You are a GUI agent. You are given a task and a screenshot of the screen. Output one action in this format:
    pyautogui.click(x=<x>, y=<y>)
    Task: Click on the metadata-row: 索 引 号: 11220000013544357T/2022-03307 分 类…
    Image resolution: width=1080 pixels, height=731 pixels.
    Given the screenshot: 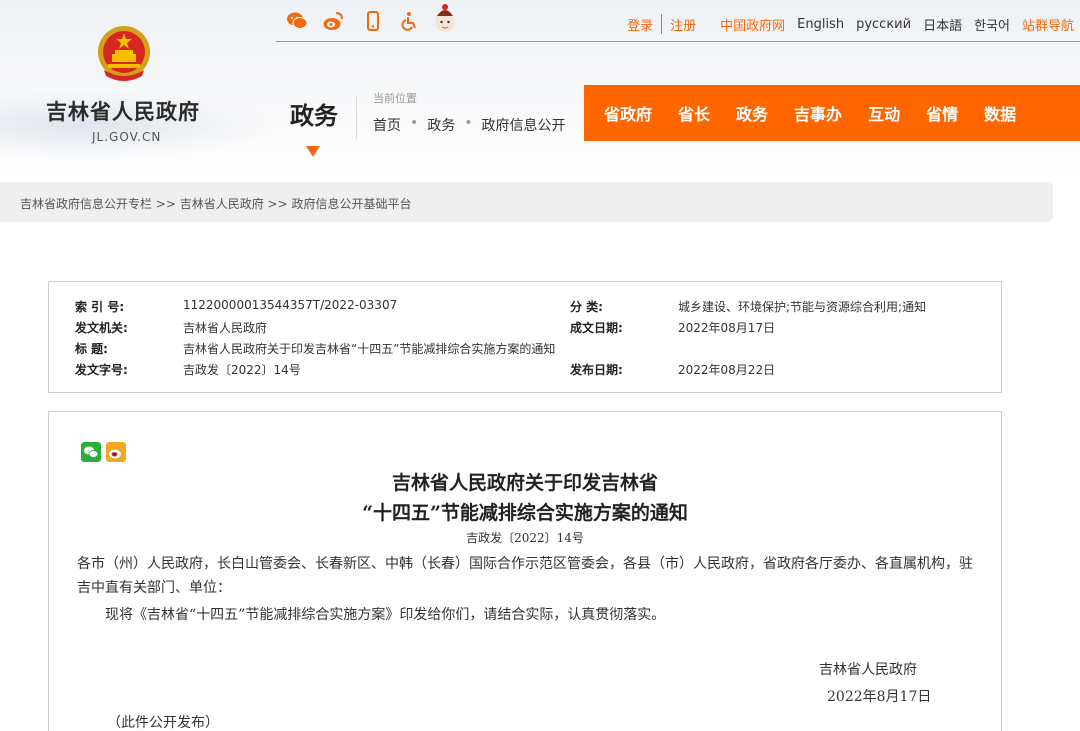 What is the action you would take?
    pyautogui.click(x=525, y=307)
    